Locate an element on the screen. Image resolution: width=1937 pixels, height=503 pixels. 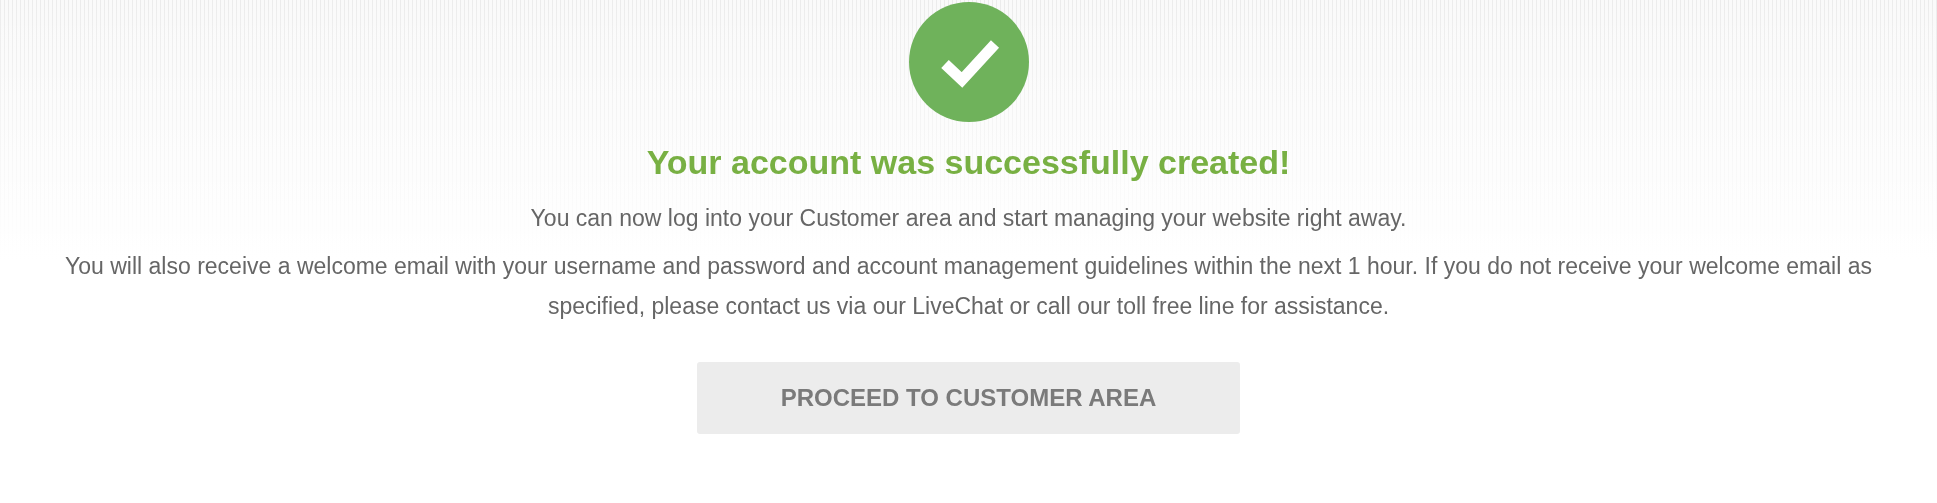
success-message: You can now log into your Customer area and start managing your website right away. is located at coordinates (968, 218).